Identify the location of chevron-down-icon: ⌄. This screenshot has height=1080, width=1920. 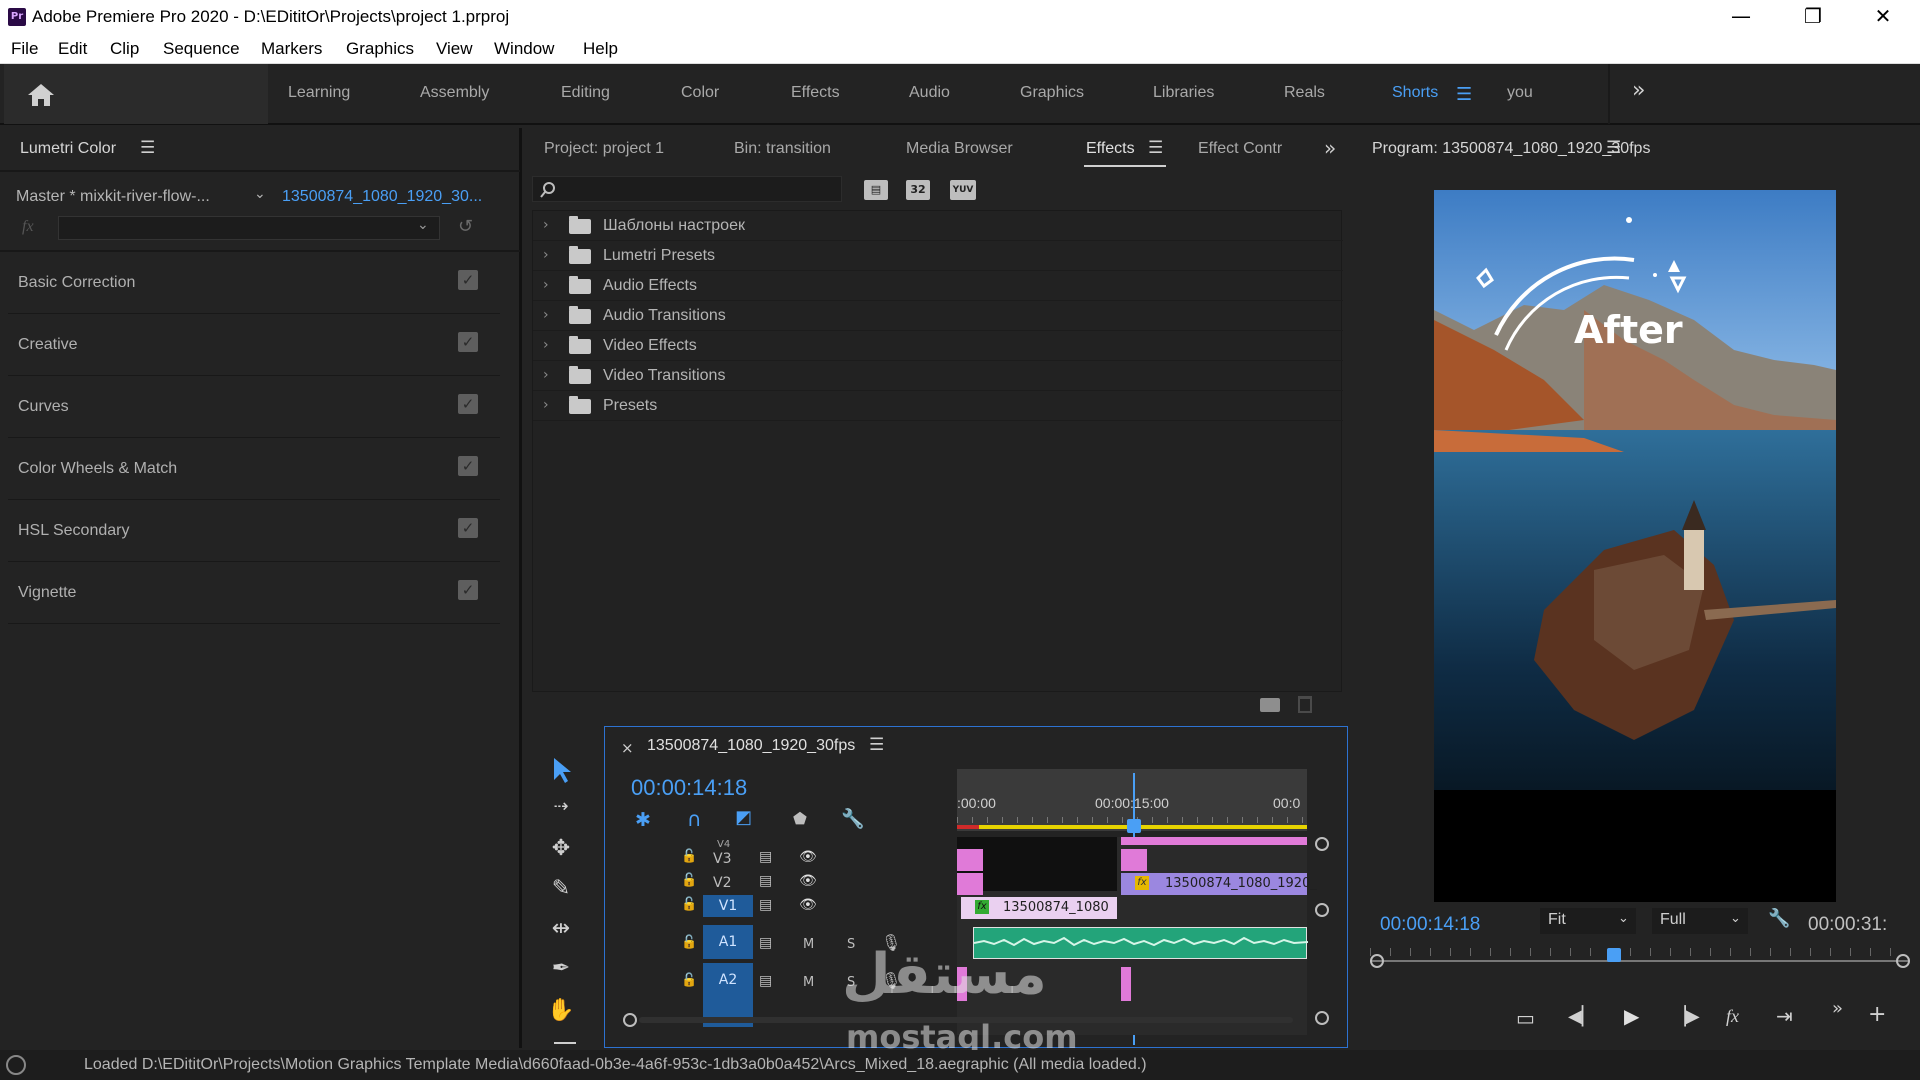
(260, 194).